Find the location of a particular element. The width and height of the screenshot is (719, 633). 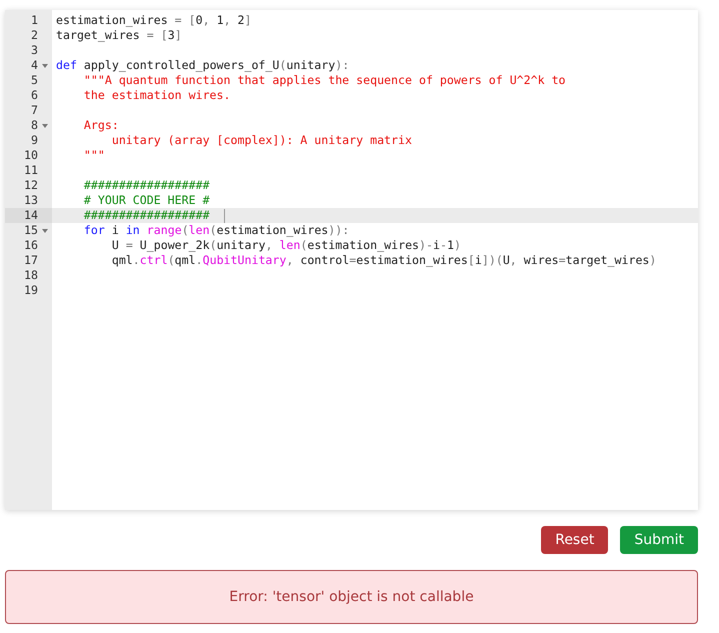

code-line: def apply_controlled_powers_of_U(unitary): is located at coordinates (202, 65).